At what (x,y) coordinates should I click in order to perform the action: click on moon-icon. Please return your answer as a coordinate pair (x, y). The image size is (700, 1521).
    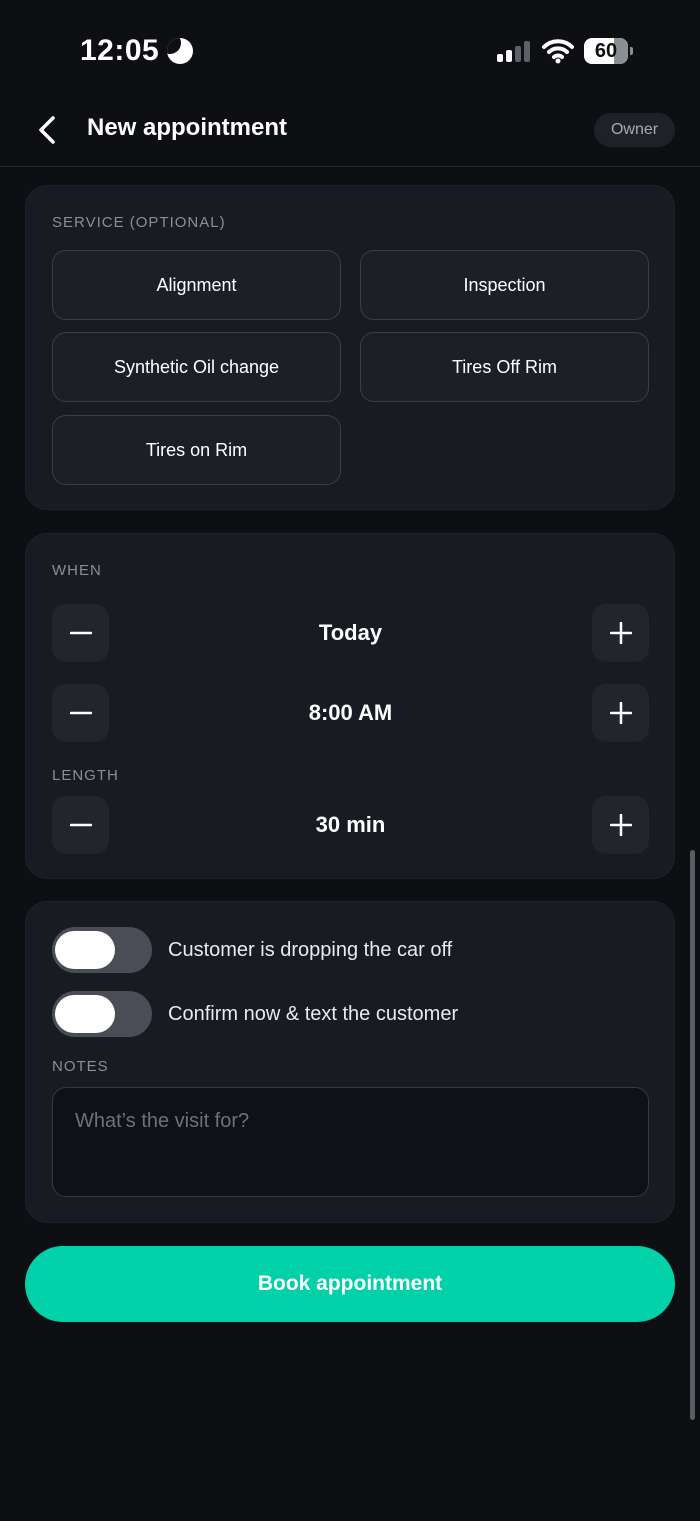
    Looking at the image, I should click on (180, 51).